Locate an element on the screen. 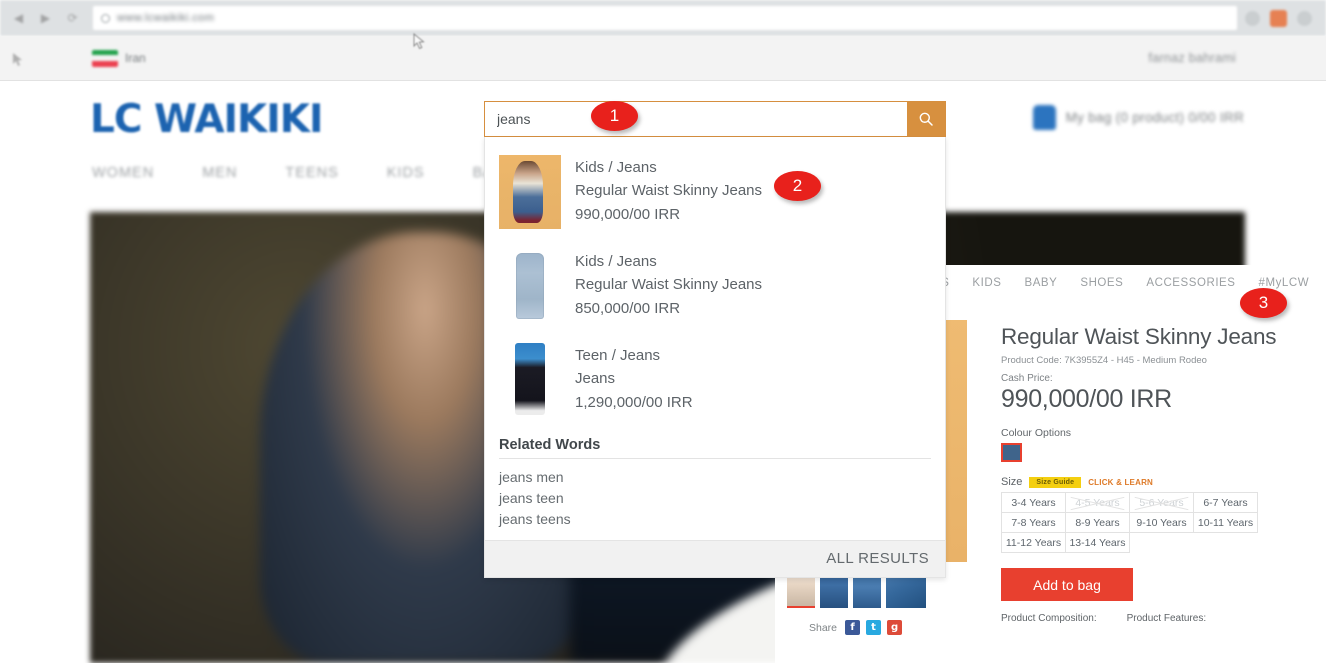 The width and height of the screenshot is (1326, 663). reload-icon: ⟳ is located at coordinates (72, 18).